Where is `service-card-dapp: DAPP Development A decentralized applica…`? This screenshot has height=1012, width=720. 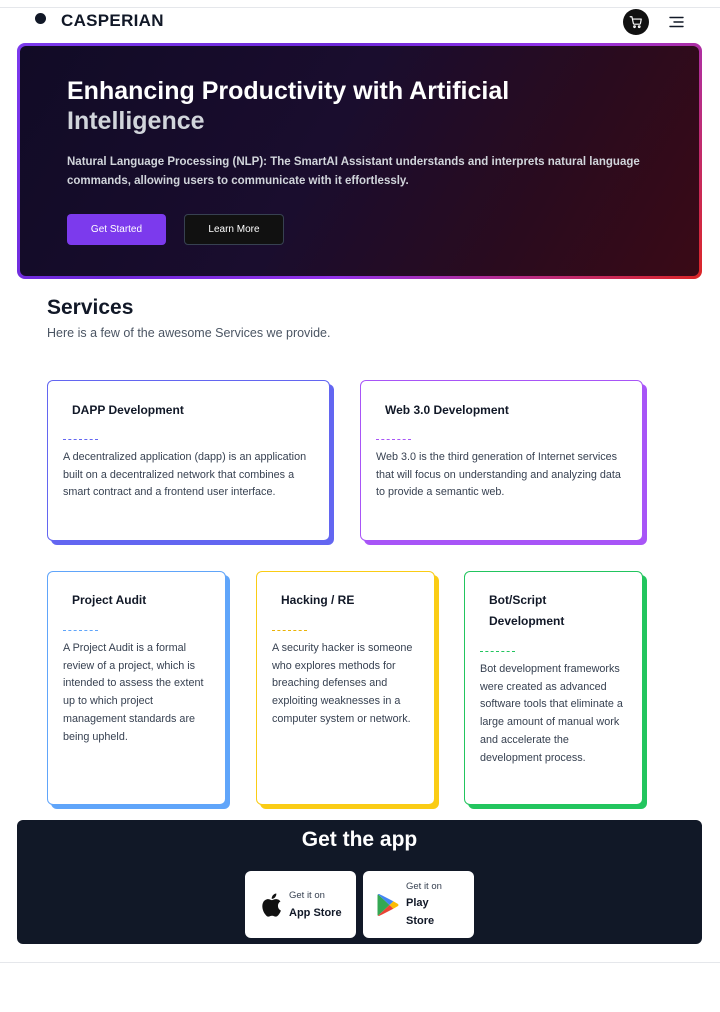
service-card-dapp: DAPP Development A decentralized applica… is located at coordinates (188, 460).